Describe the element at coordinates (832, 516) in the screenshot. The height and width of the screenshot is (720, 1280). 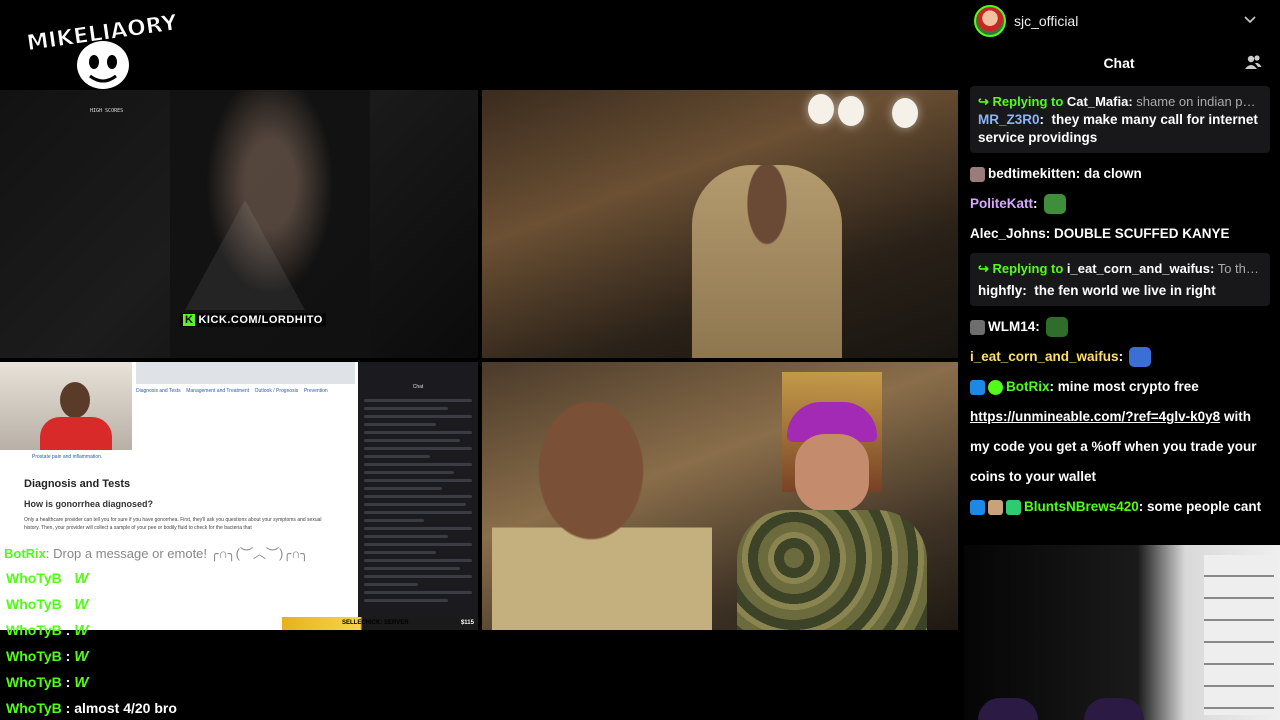
I see `guest-video` at that location.